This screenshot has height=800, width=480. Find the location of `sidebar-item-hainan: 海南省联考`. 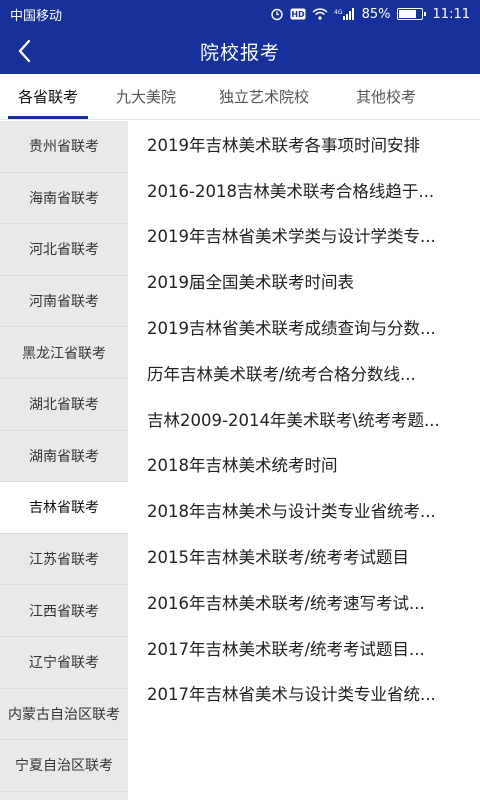

sidebar-item-hainan: 海南省联考 is located at coordinates (64, 199).